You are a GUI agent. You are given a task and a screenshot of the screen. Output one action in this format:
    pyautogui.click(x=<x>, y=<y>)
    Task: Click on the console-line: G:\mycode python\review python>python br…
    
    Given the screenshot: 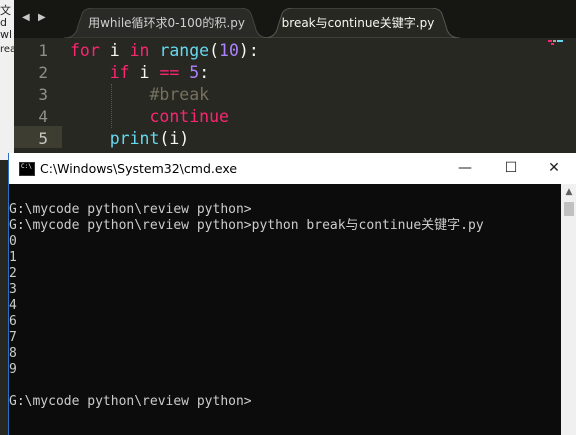 What is the action you would take?
    pyautogui.click(x=246, y=225)
    